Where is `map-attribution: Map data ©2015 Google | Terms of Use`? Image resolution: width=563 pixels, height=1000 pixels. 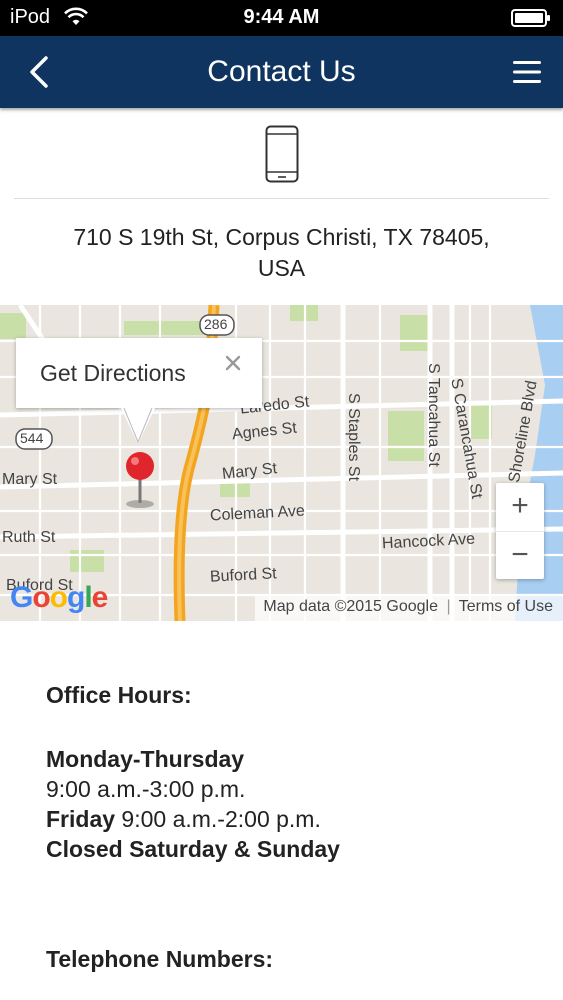
map-attribution: Map data ©2015 Google | Terms of Use is located at coordinates (409, 608).